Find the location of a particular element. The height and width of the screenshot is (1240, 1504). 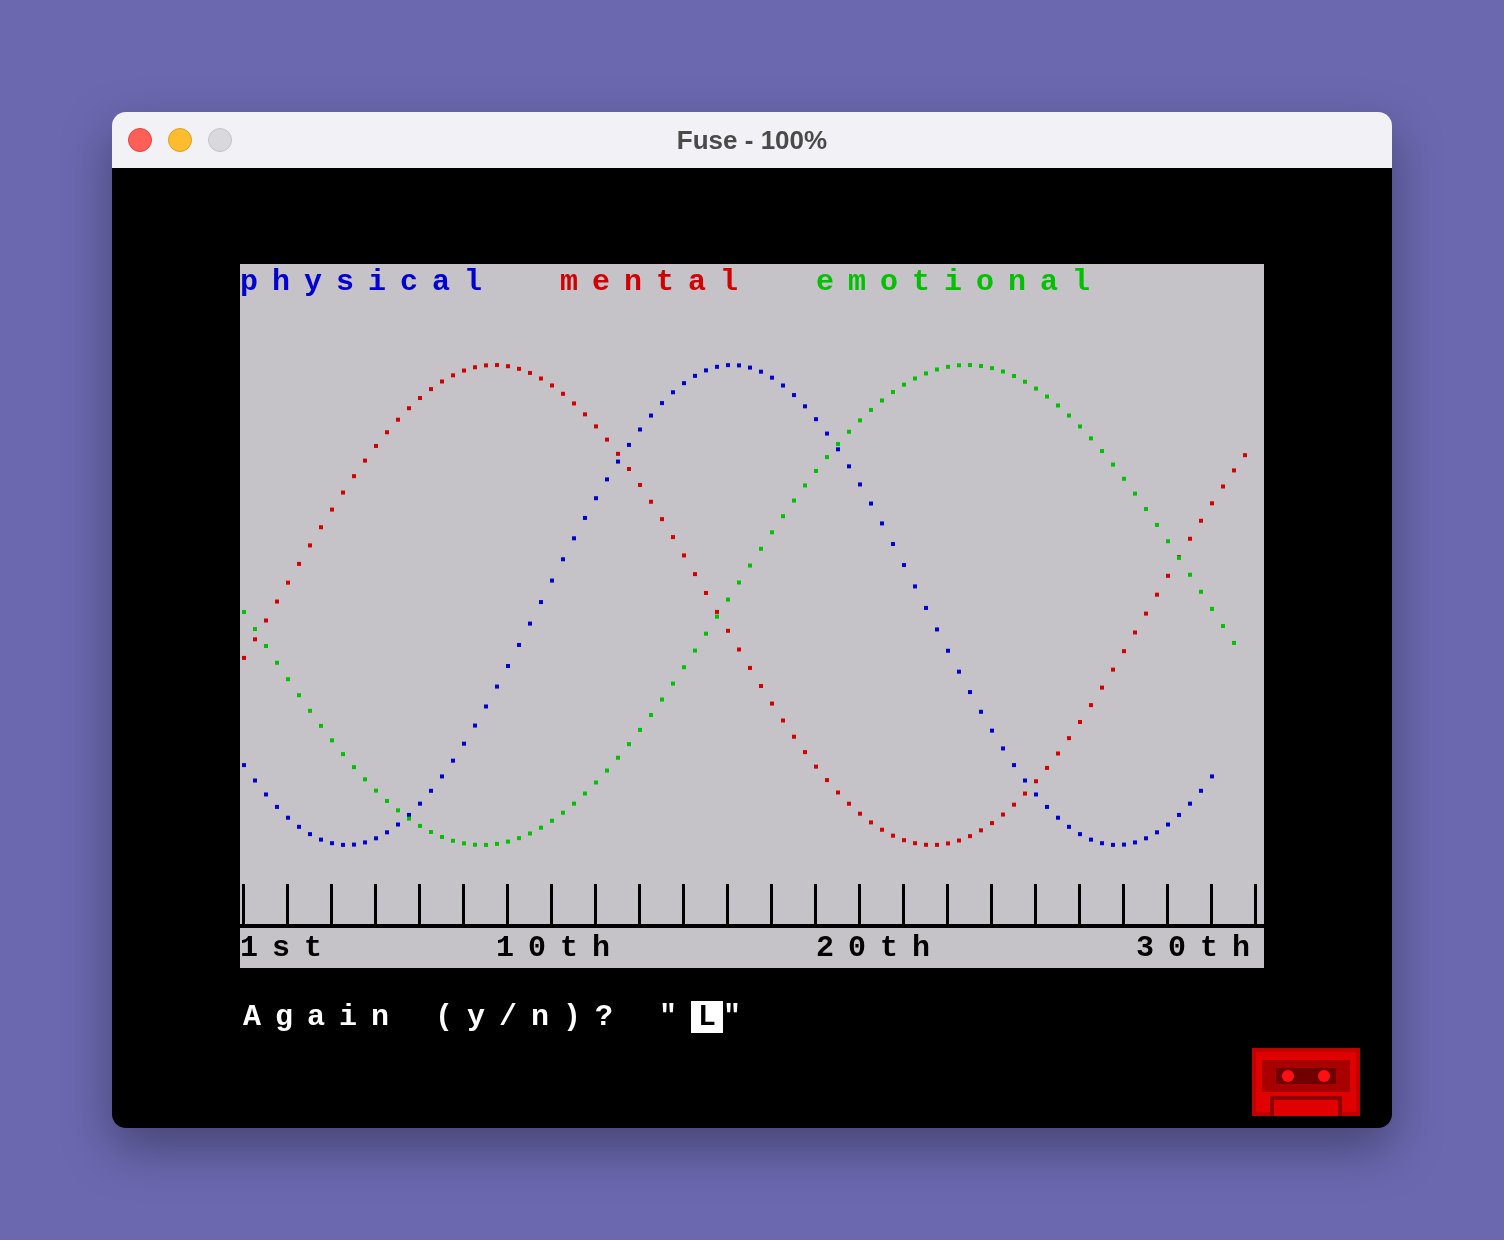

axis-label: 1st is located at coordinates (288, 948).